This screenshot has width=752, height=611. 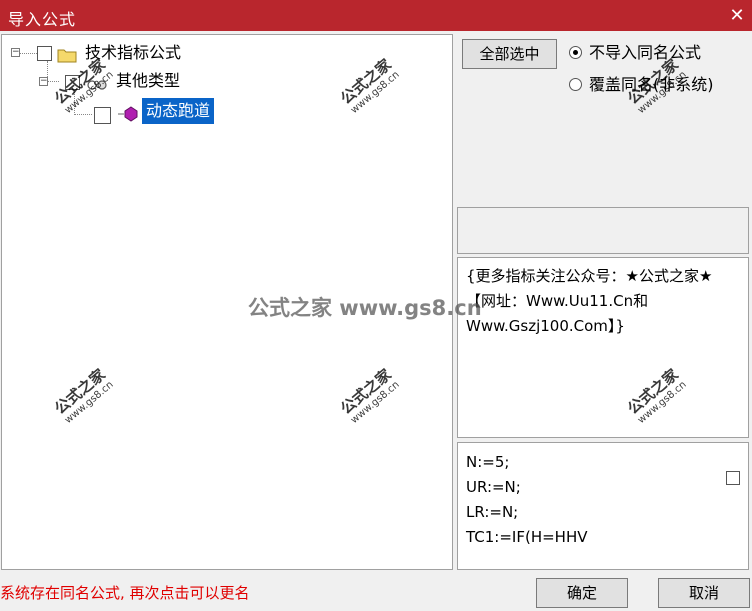 I want to click on cancel-button: 取消, so click(x=704, y=593).